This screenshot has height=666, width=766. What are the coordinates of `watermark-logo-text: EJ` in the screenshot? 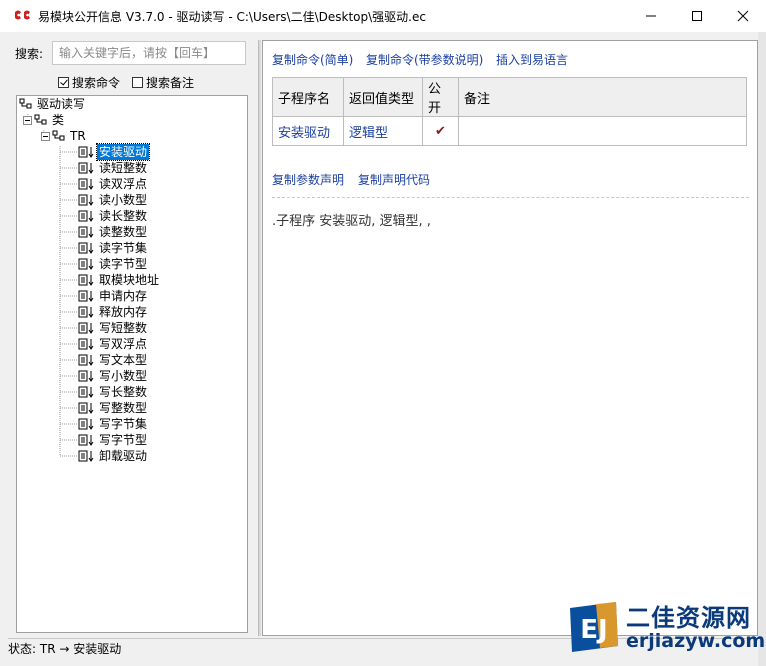 It's located at (593, 630).